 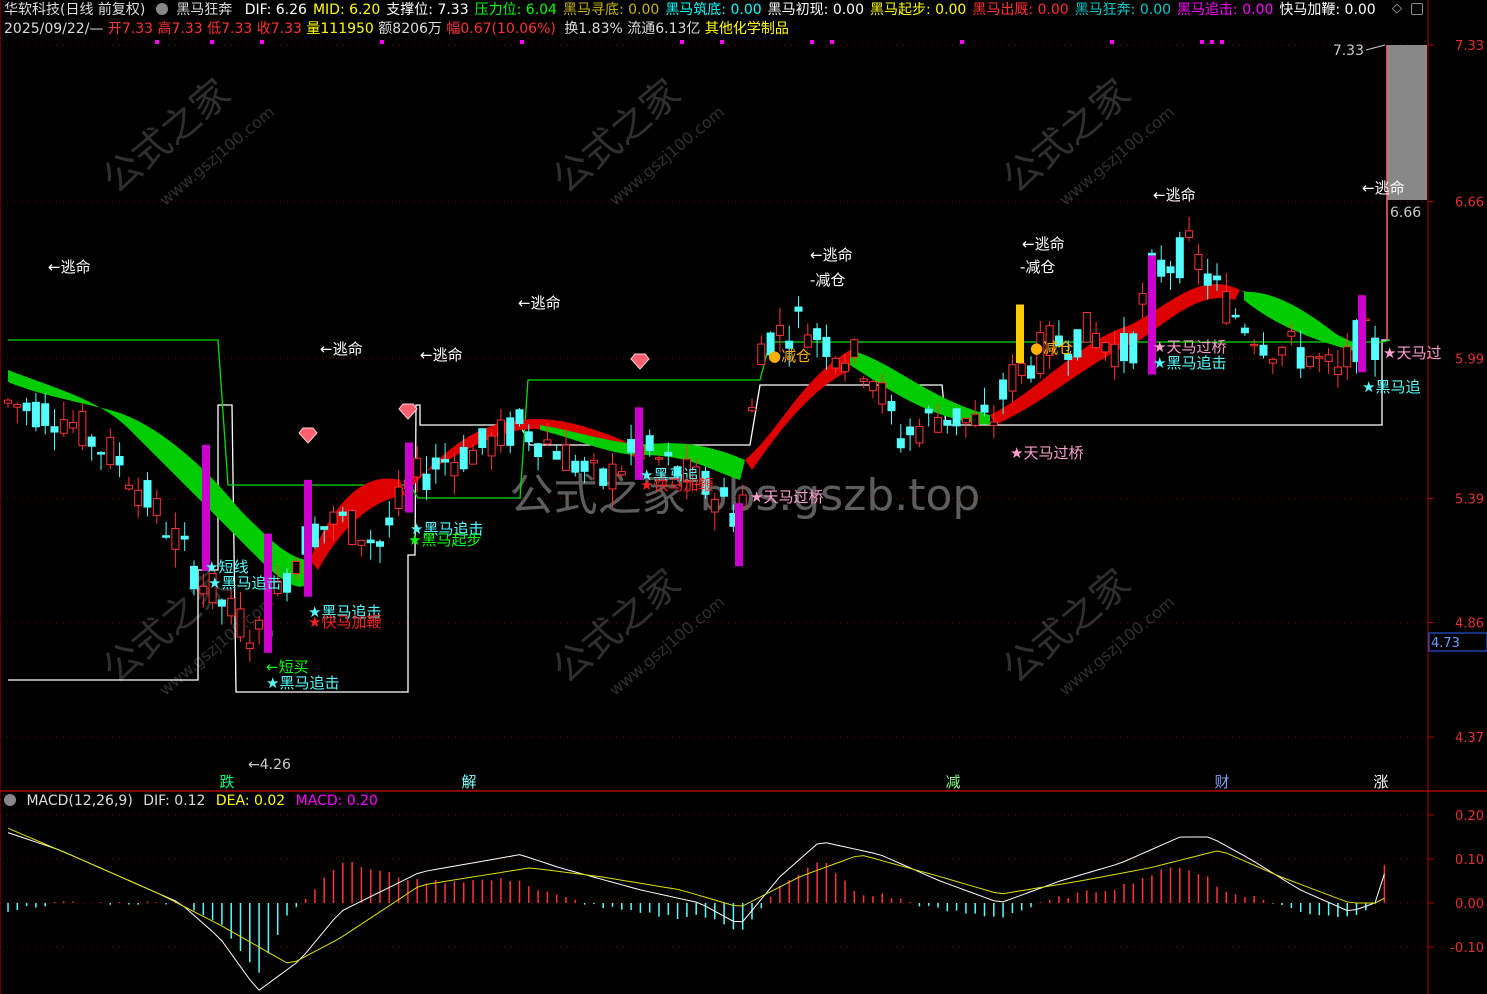 What do you see at coordinates (180, 29) in the screenshot?
I see `quote-high: 高7.33` at bounding box center [180, 29].